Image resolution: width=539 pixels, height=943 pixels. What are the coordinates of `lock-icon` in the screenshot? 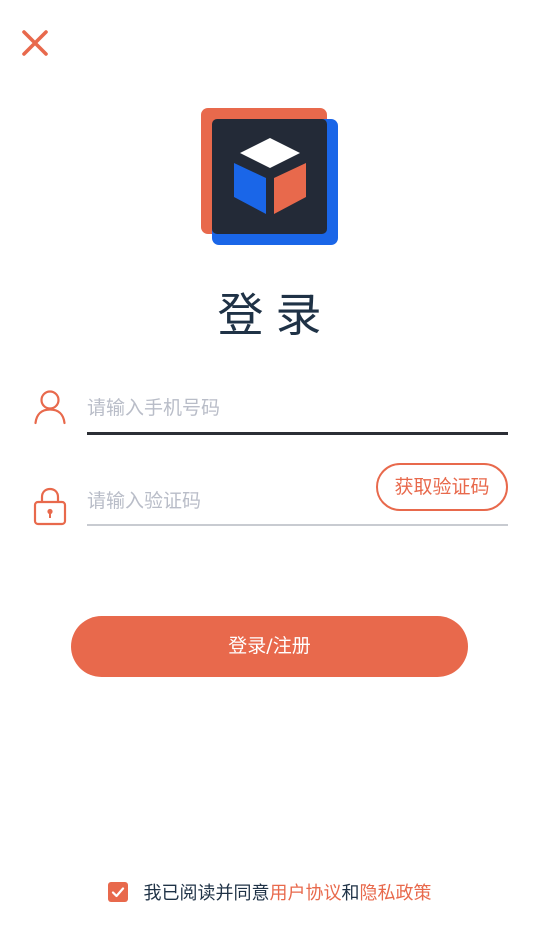 It's located at (50, 506).